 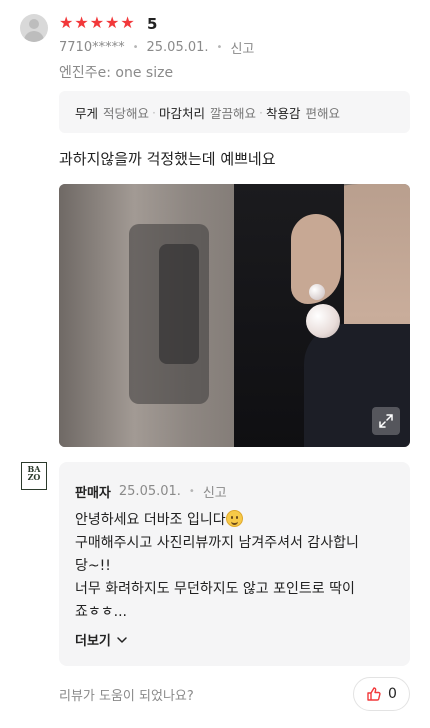 What do you see at coordinates (323, 321) in the screenshot?
I see `pearl-earring-large` at bounding box center [323, 321].